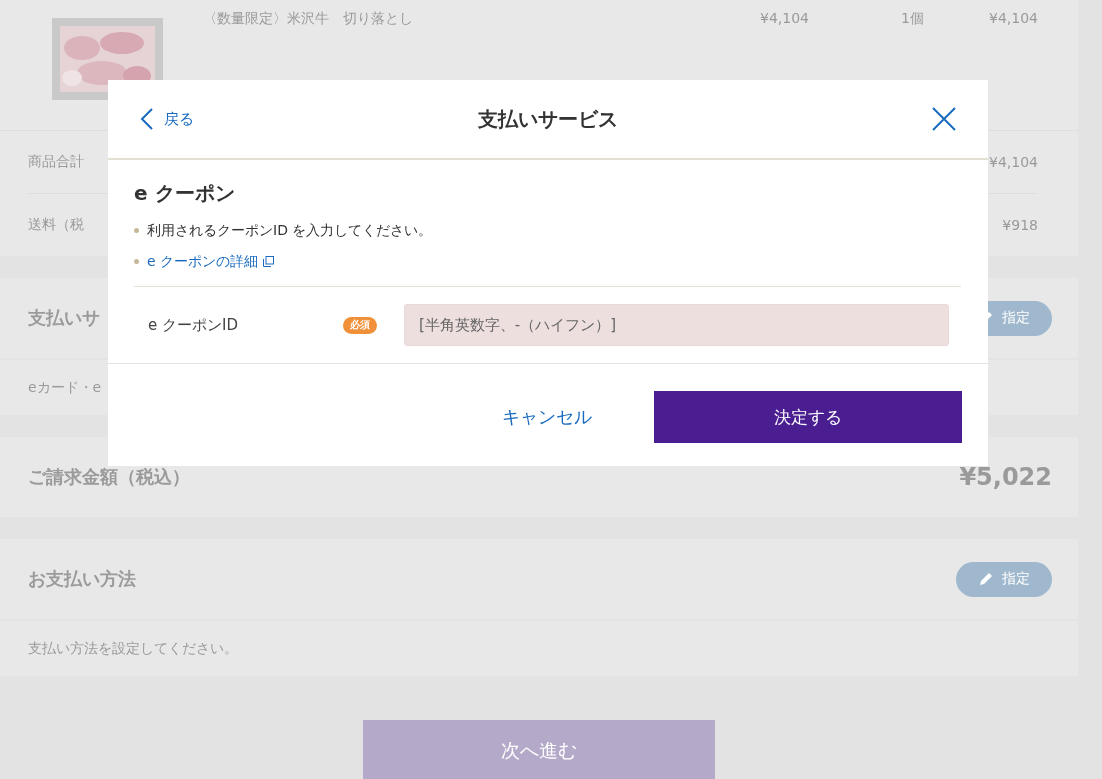 Image resolution: width=1102 pixels, height=779 pixels. Describe the element at coordinates (82, 579) in the screenshot. I see `section-title: お支払い方法` at that location.